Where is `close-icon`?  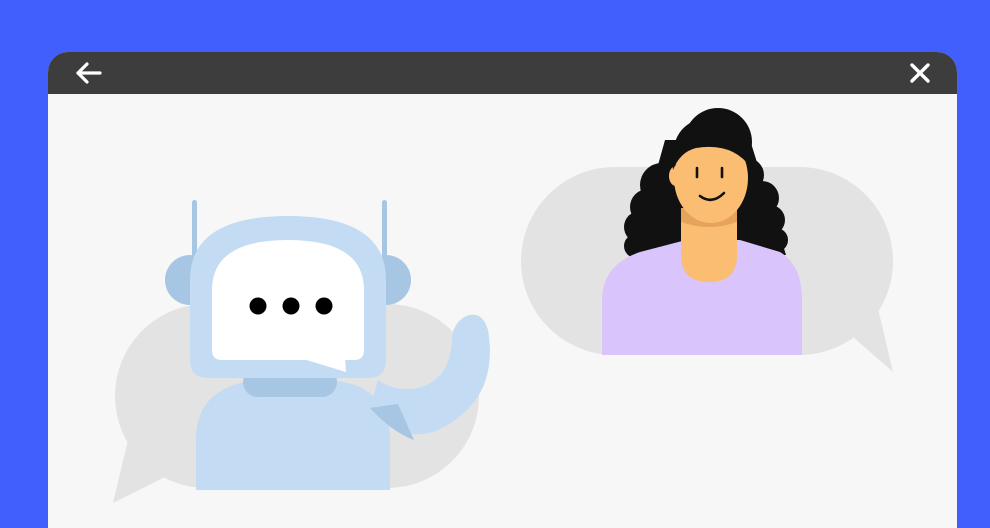
close-icon is located at coordinates (920, 73).